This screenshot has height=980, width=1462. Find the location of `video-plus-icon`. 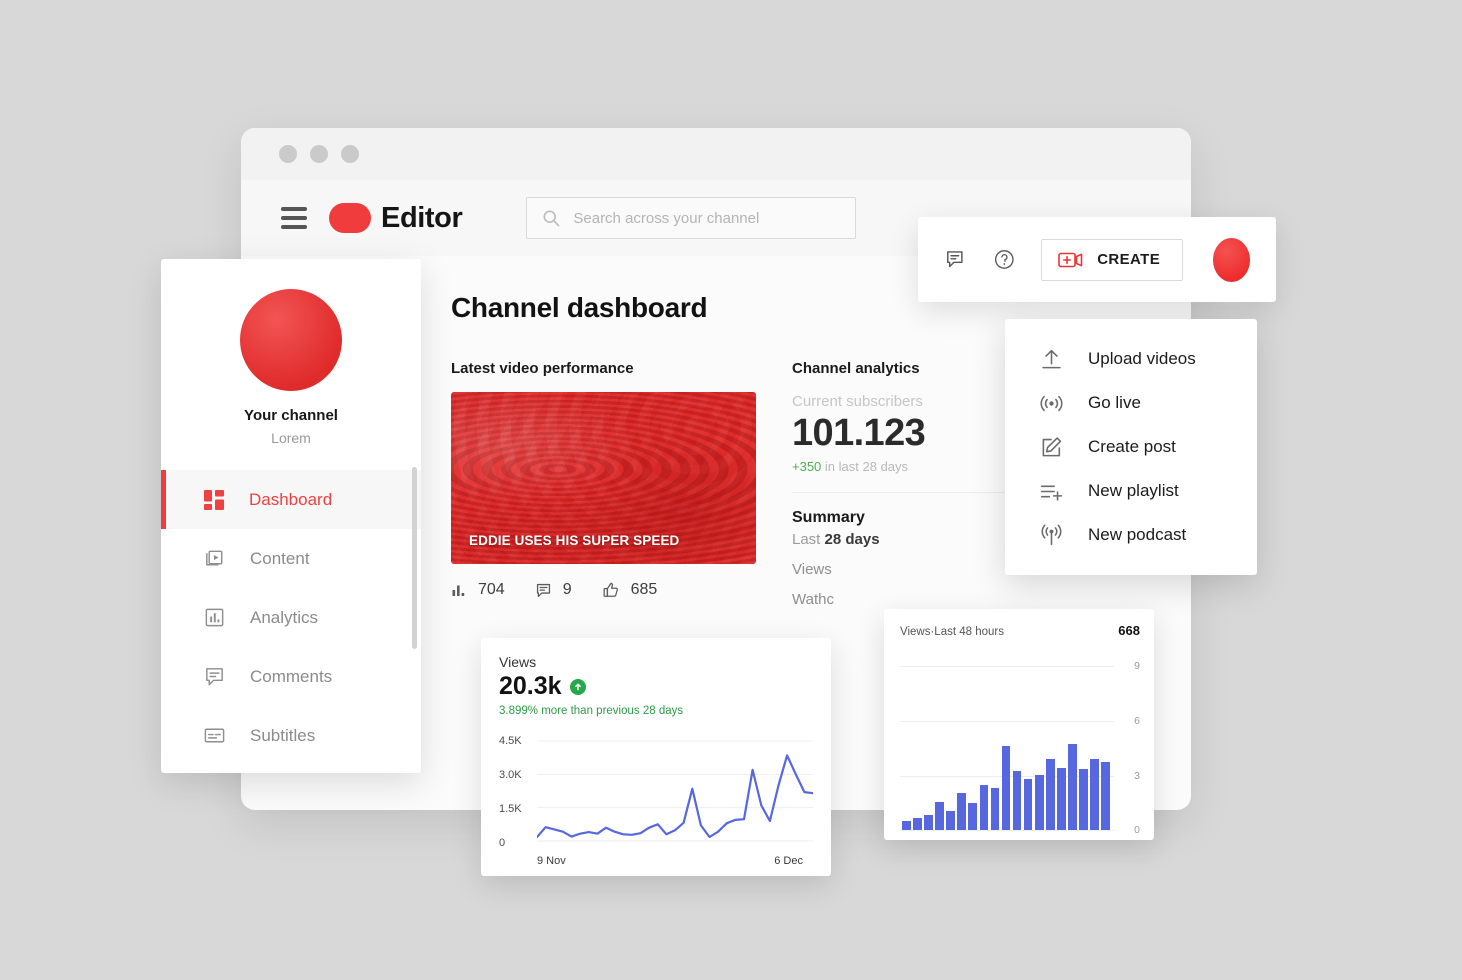

video-plus-icon is located at coordinates (1070, 259).